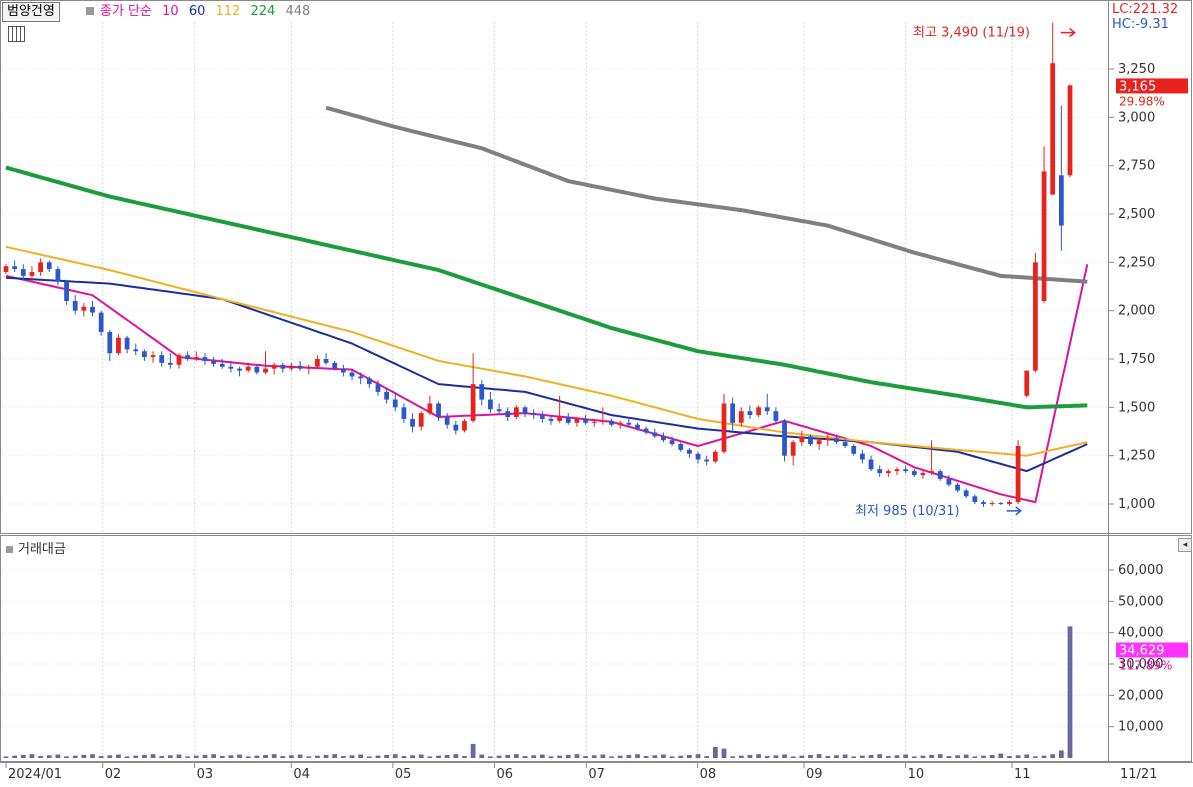  What do you see at coordinates (90, 11) in the screenshot?
I see `legend-box-icon` at bounding box center [90, 11].